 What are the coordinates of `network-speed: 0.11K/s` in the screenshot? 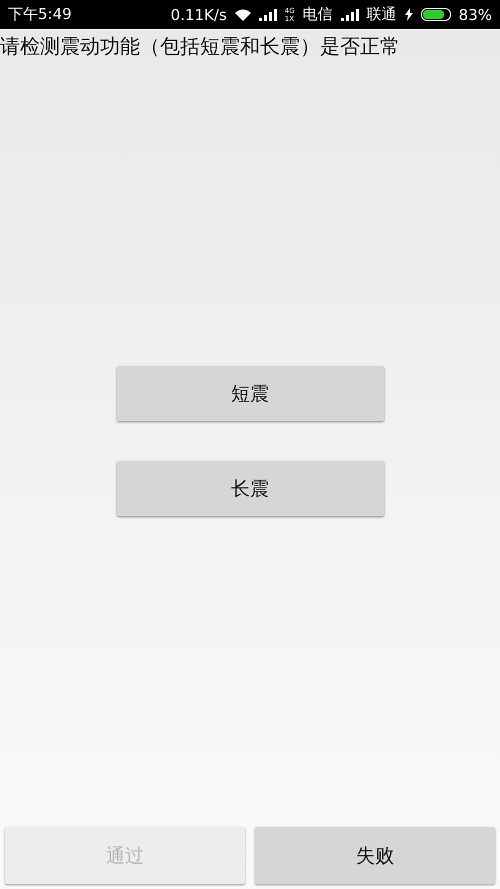 It's located at (198, 15).